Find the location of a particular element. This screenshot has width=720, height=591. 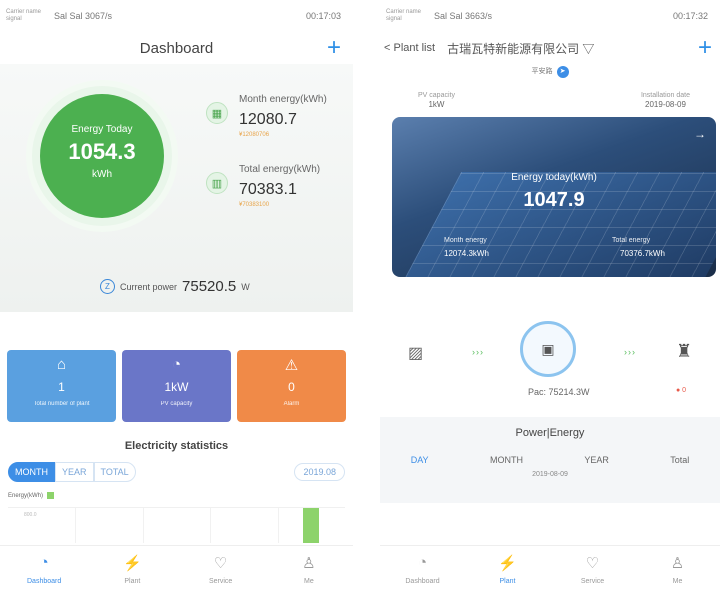

service-icon: ♡ is located at coordinates (220, 563).